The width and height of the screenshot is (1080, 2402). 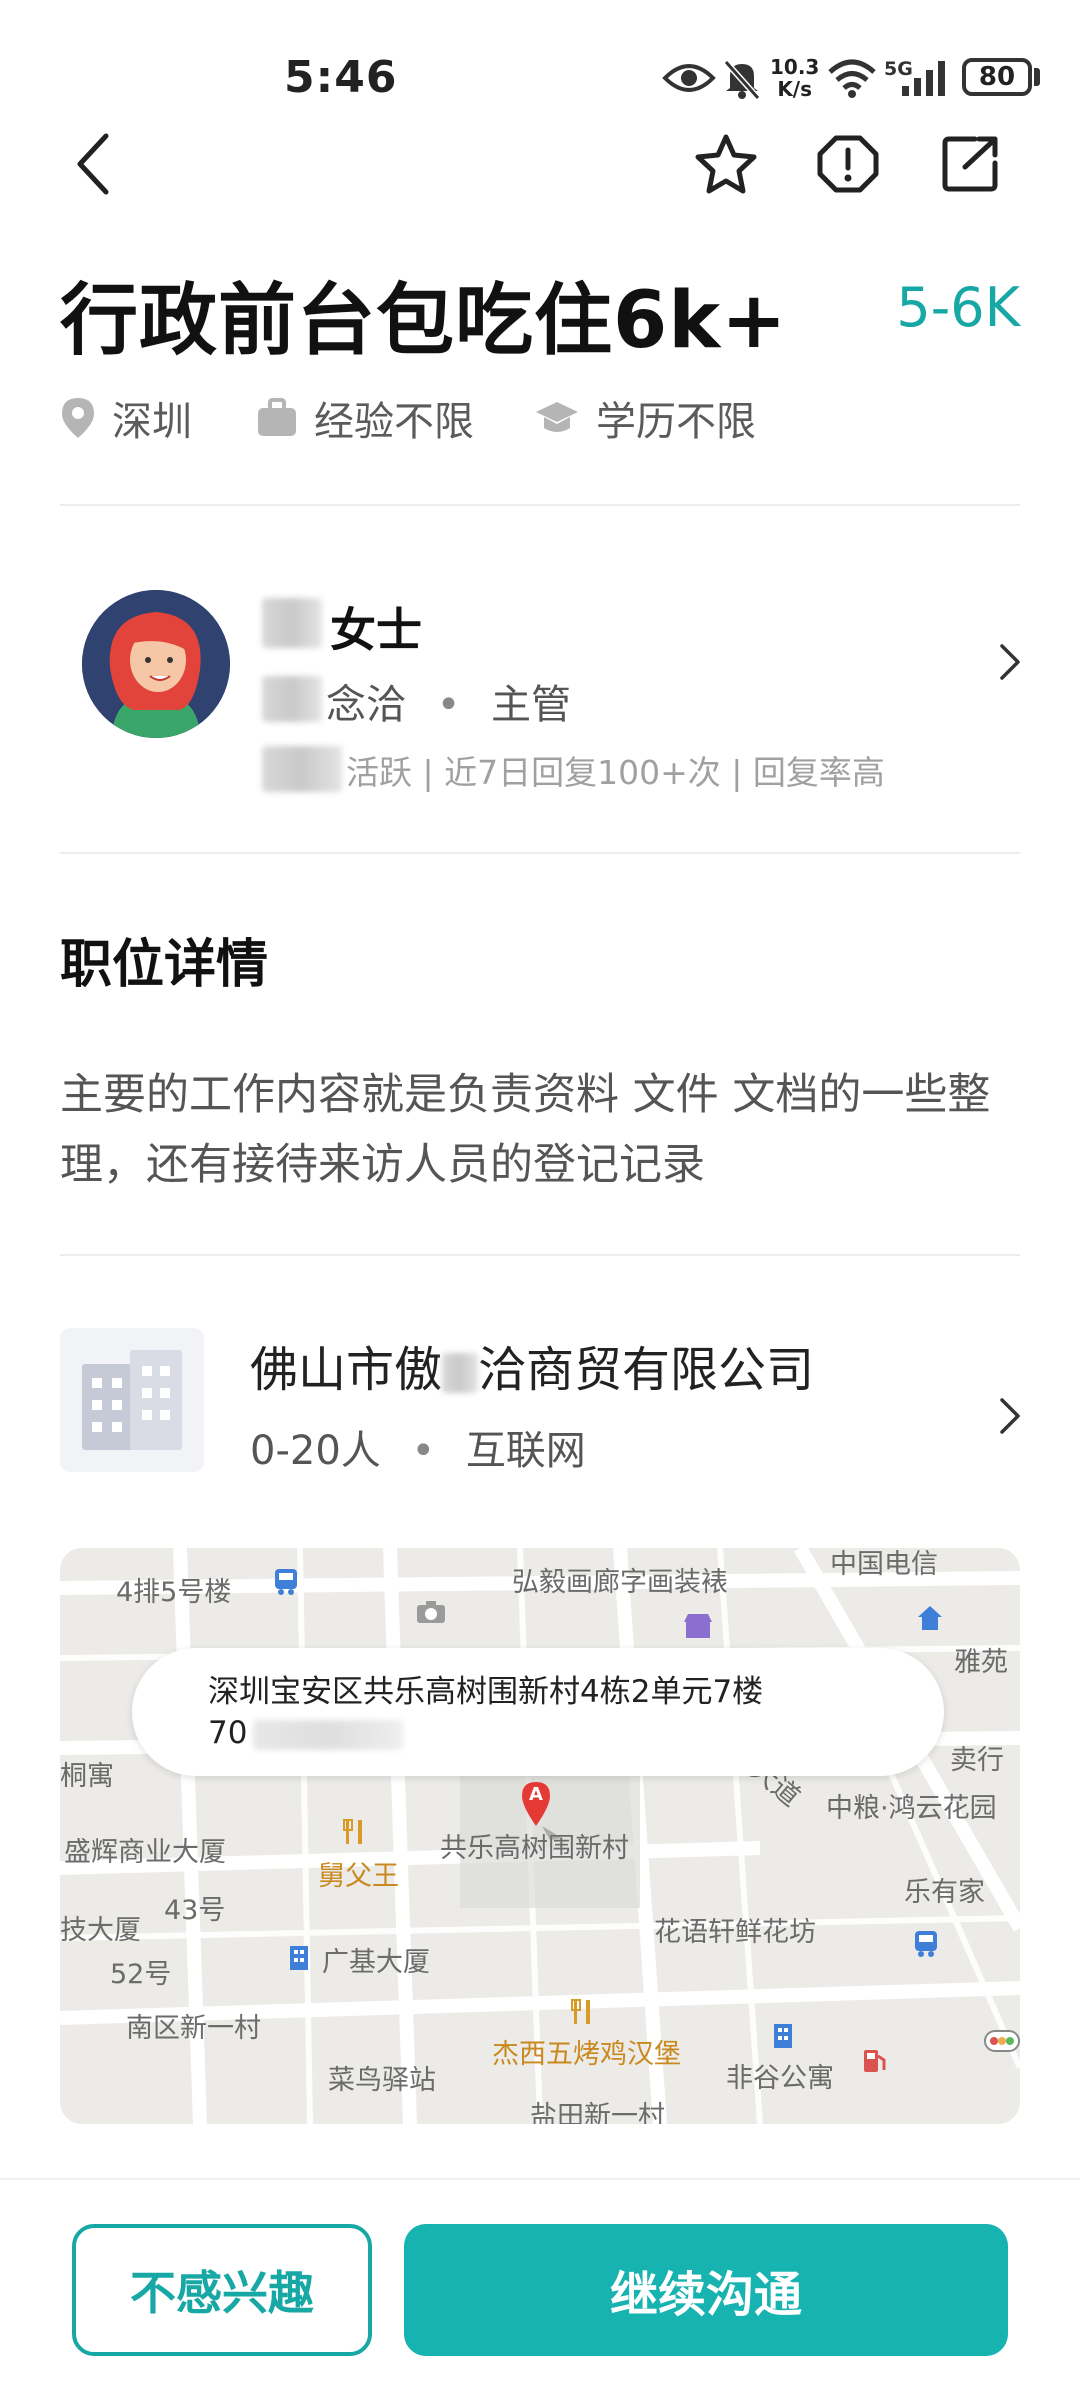 I want to click on battery-tip, so click(x=1037, y=77).